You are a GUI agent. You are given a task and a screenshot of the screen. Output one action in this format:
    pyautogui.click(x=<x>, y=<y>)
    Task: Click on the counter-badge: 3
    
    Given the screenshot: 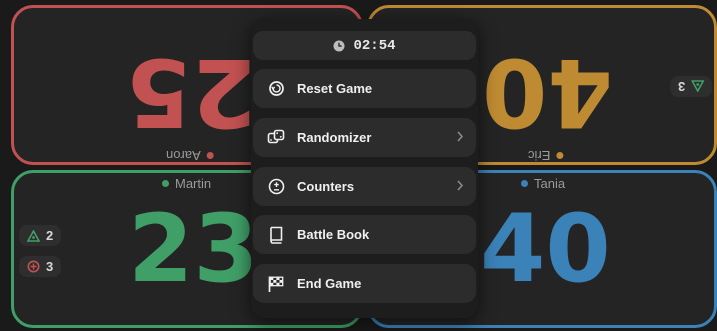 What is the action you would take?
    pyautogui.click(x=691, y=86)
    